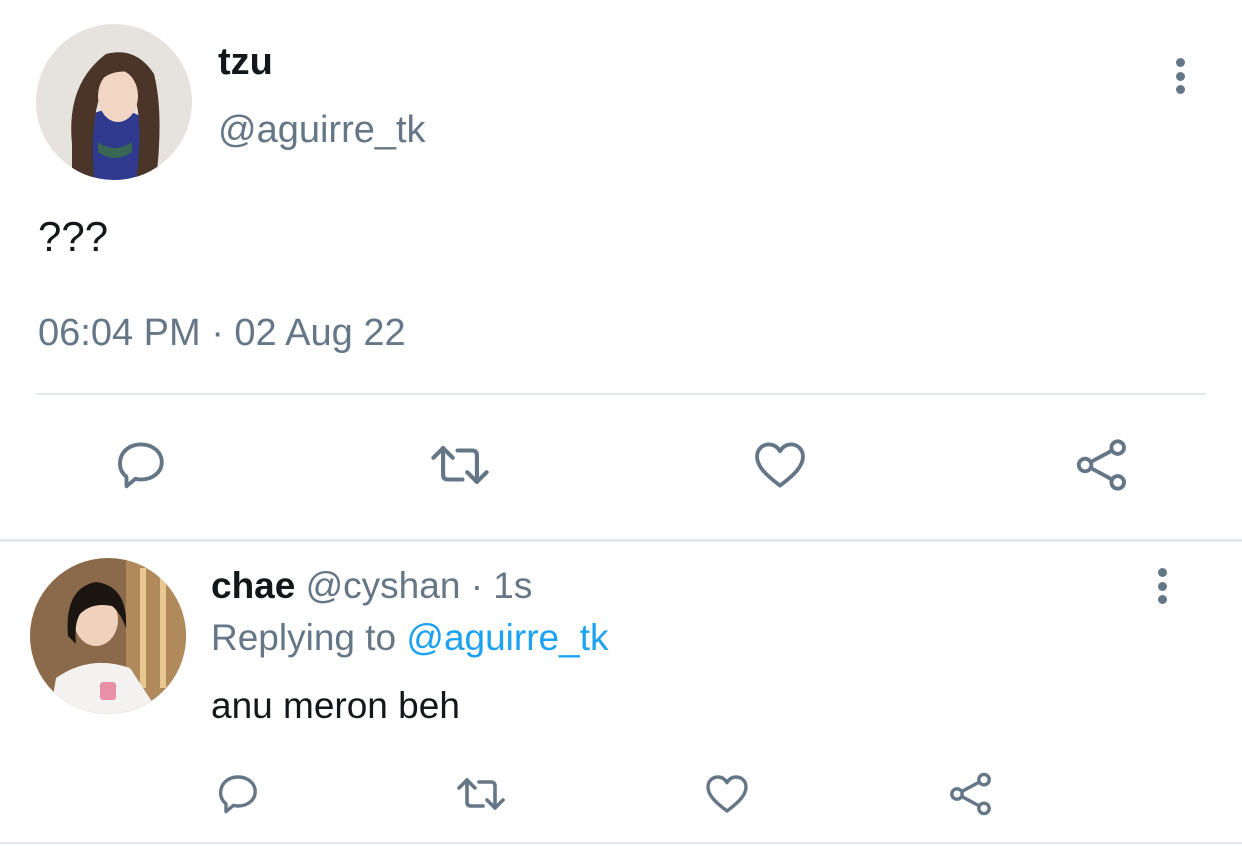 Image resolution: width=1242 pixels, height=846 pixels. I want to click on reply-share-button, so click(971, 794).